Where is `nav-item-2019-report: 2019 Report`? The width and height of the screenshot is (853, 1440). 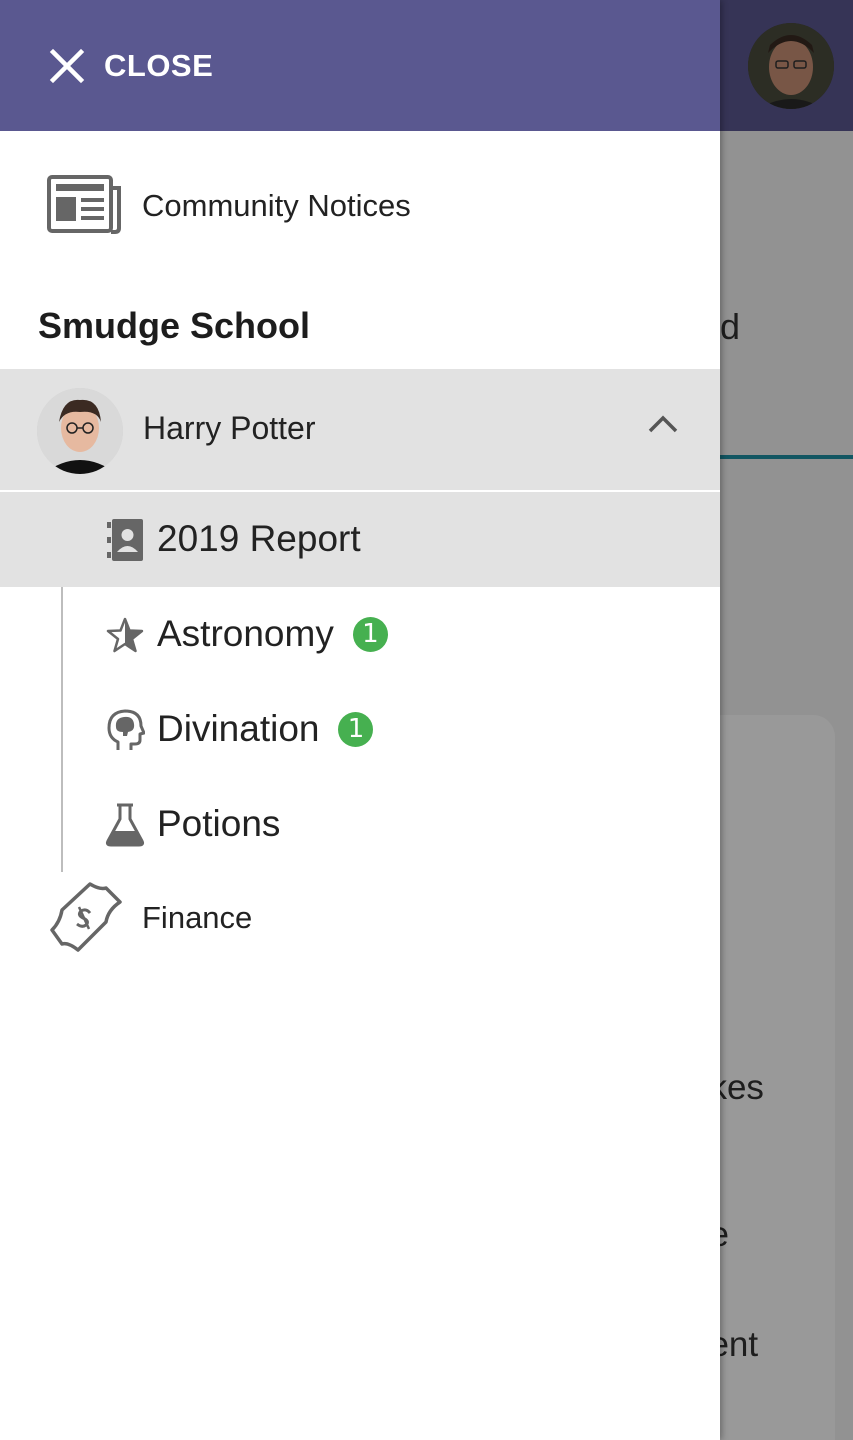
nav-item-2019-report: 2019 Report is located at coordinates (360, 539).